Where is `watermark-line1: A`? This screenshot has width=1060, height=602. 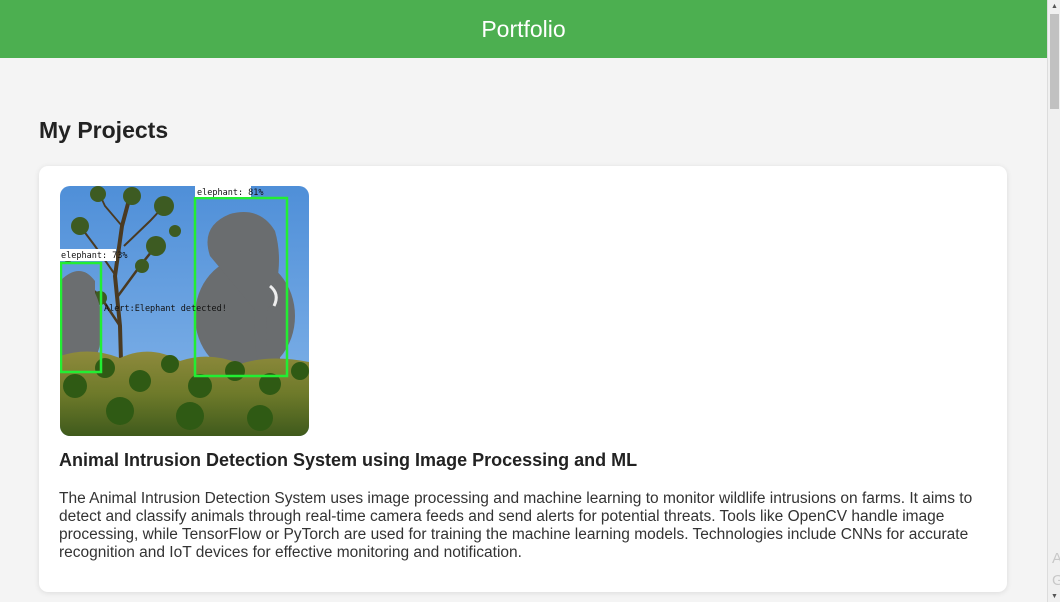
watermark-line1: A is located at coordinates (1056, 558).